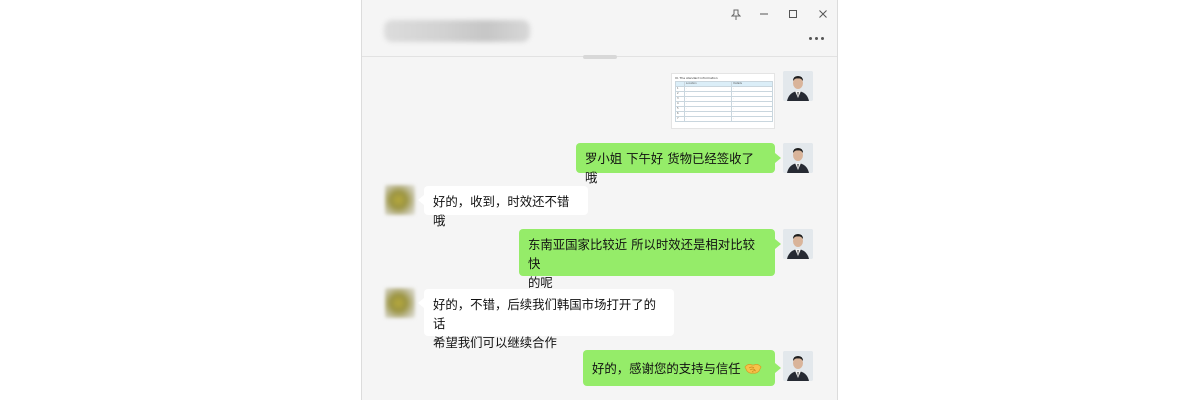  Describe the element at coordinates (764, 14) in the screenshot. I see `minimize-icon` at that location.